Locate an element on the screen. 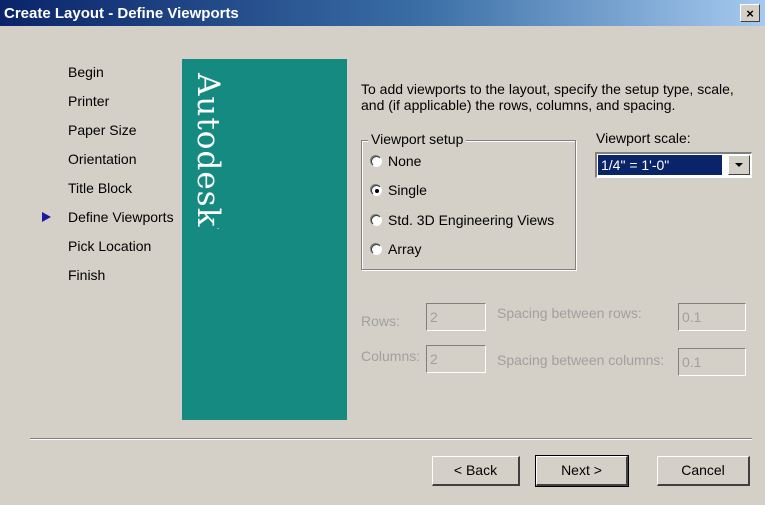 Image resolution: width=765 pixels, height=505 pixels. column-spacing-input: 0.1 is located at coordinates (712, 362).